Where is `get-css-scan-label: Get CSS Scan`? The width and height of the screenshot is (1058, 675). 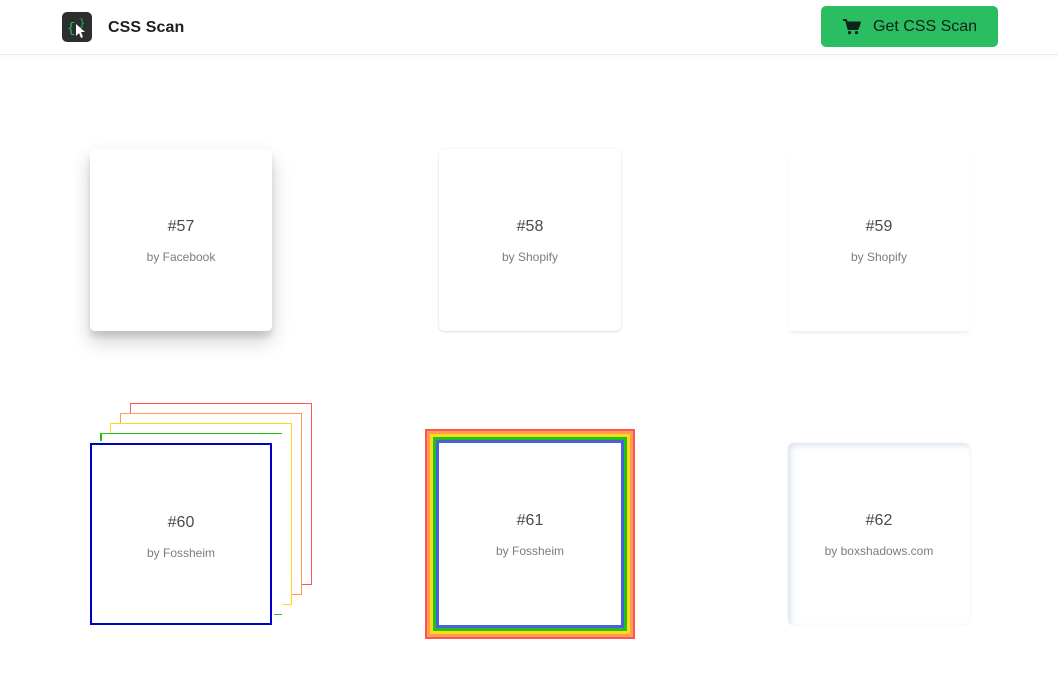 get-css-scan-label: Get CSS Scan is located at coordinates (925, 26).